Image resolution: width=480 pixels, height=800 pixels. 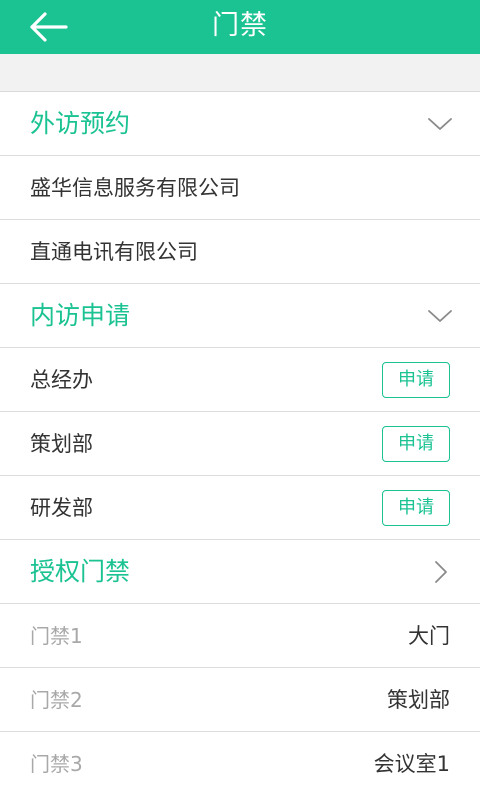 I want to click on section-title-internal: 内访申请, so click(x=80, y=315).